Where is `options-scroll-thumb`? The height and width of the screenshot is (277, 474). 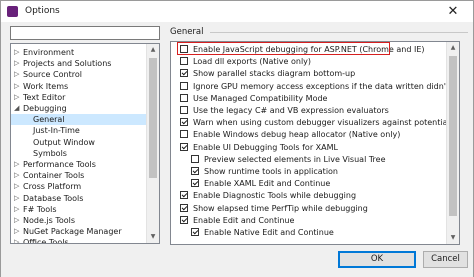 options-scroll-thumb is located at coordinates (453, 136).